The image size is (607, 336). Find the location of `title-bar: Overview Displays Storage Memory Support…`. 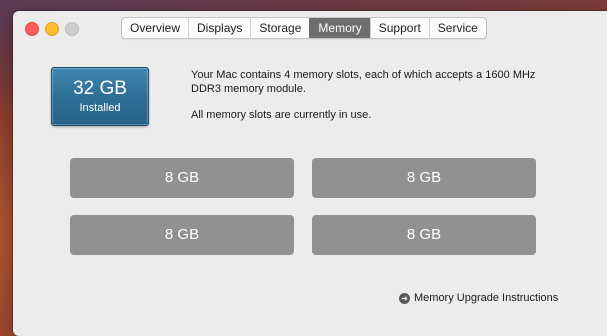

title-bar: Overview Displays Storage Memory Support… is located at coordinates (310, 31).